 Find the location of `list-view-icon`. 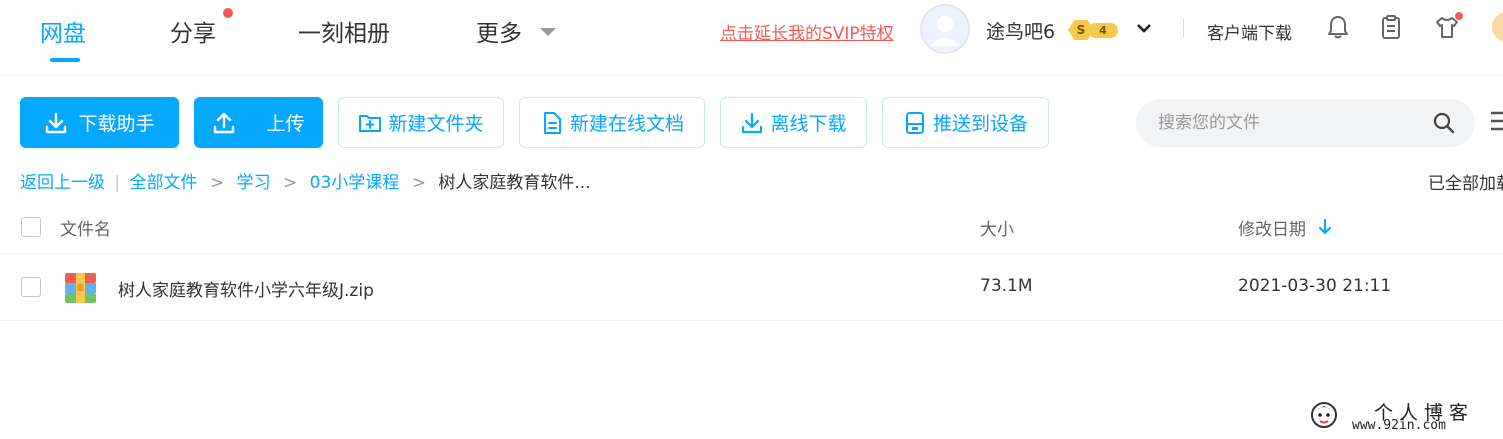

list-view-icon is located at coordinates (1496, 121).